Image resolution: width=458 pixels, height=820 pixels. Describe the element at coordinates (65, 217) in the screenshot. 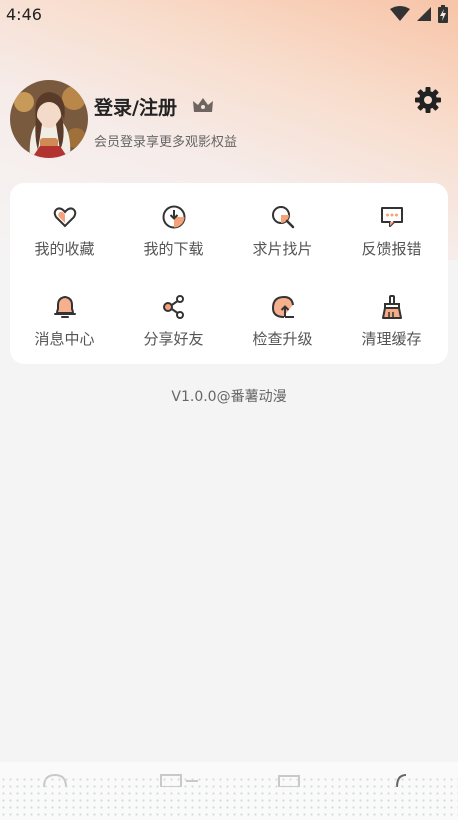

I see `heart-icon` at that location.